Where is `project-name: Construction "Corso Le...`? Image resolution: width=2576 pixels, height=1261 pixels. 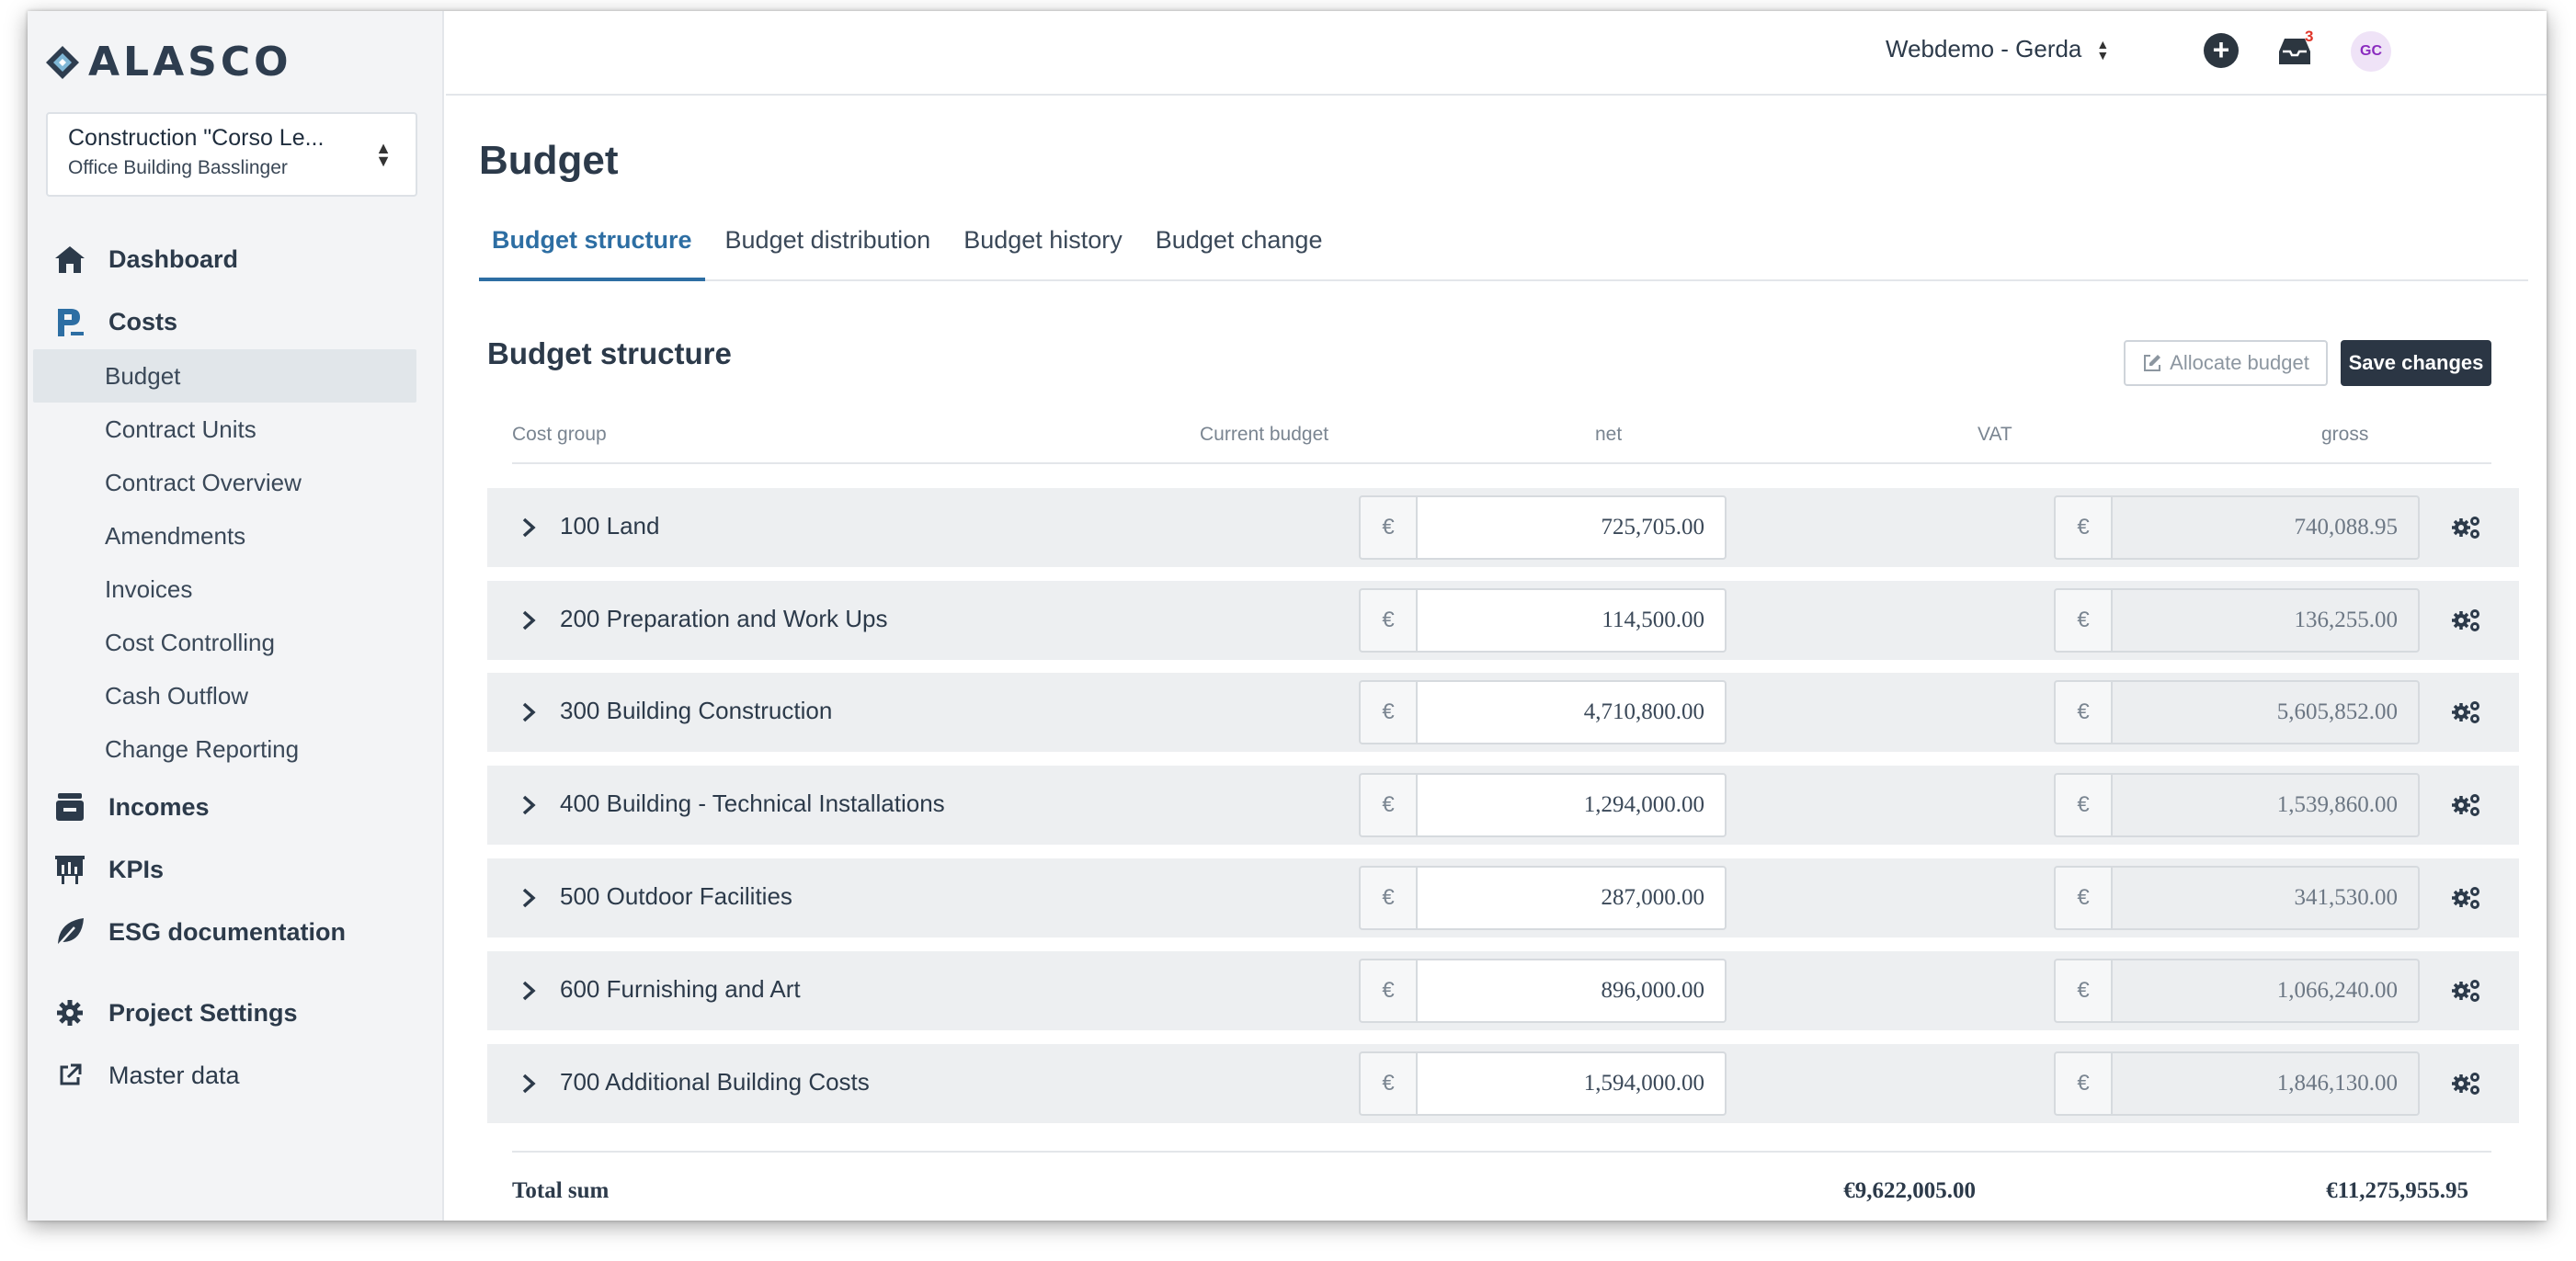
project-name: Construction "Corso Le... is located at coordinates (196, 138).